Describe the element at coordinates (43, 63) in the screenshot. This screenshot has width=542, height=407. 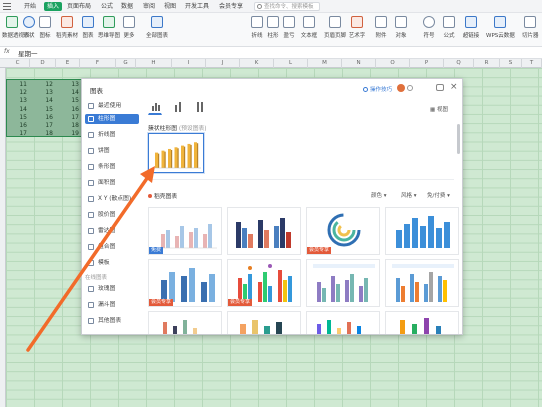
I see `column-header: D` at that location.